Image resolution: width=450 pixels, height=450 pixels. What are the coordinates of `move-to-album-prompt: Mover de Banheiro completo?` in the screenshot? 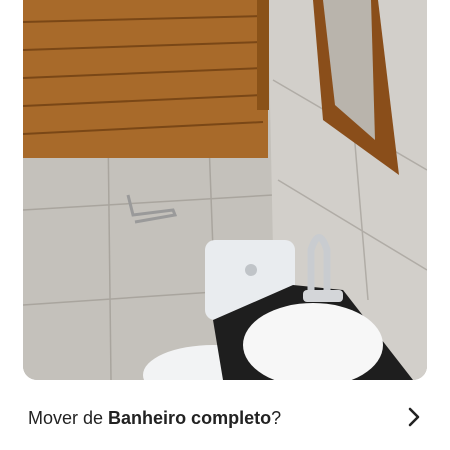 It's located at (225, 420).